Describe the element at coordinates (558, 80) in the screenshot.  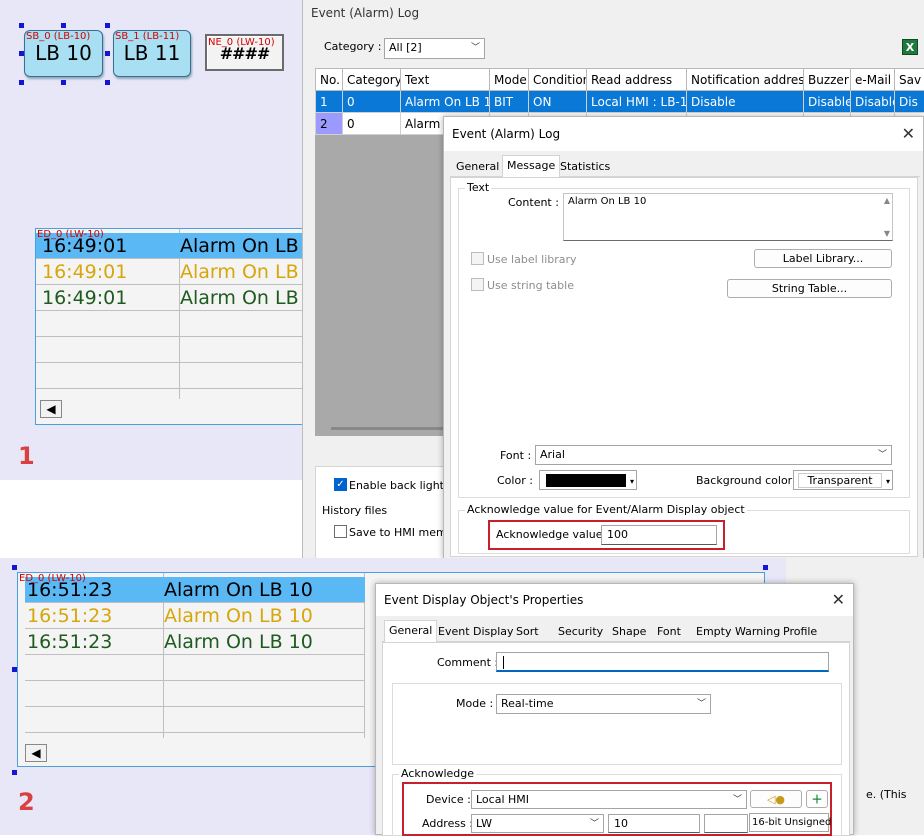
I see `column-header: Condition` at that location.